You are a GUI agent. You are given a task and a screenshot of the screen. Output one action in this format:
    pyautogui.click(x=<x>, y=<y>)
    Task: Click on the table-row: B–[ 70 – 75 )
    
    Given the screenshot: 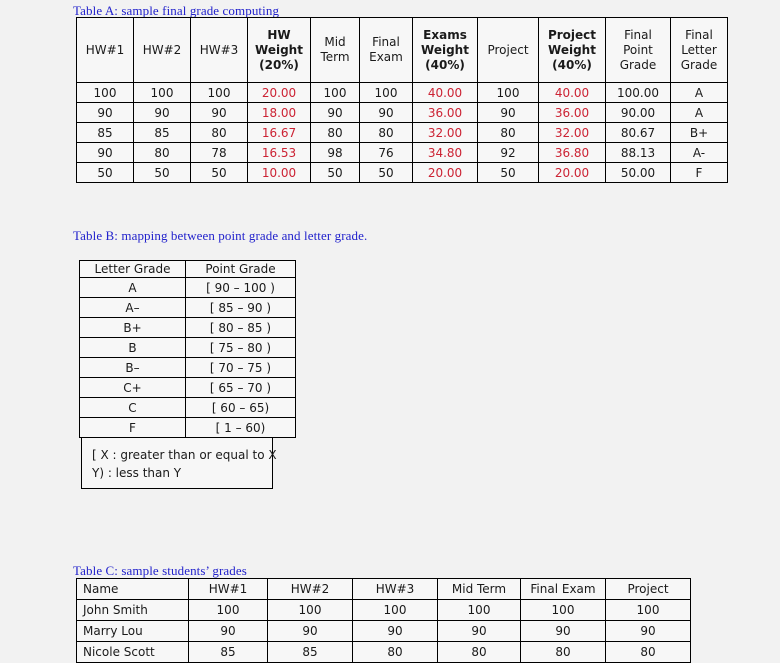 What is the action you would take?
    pyautogui.click(x=187, y=367)
    